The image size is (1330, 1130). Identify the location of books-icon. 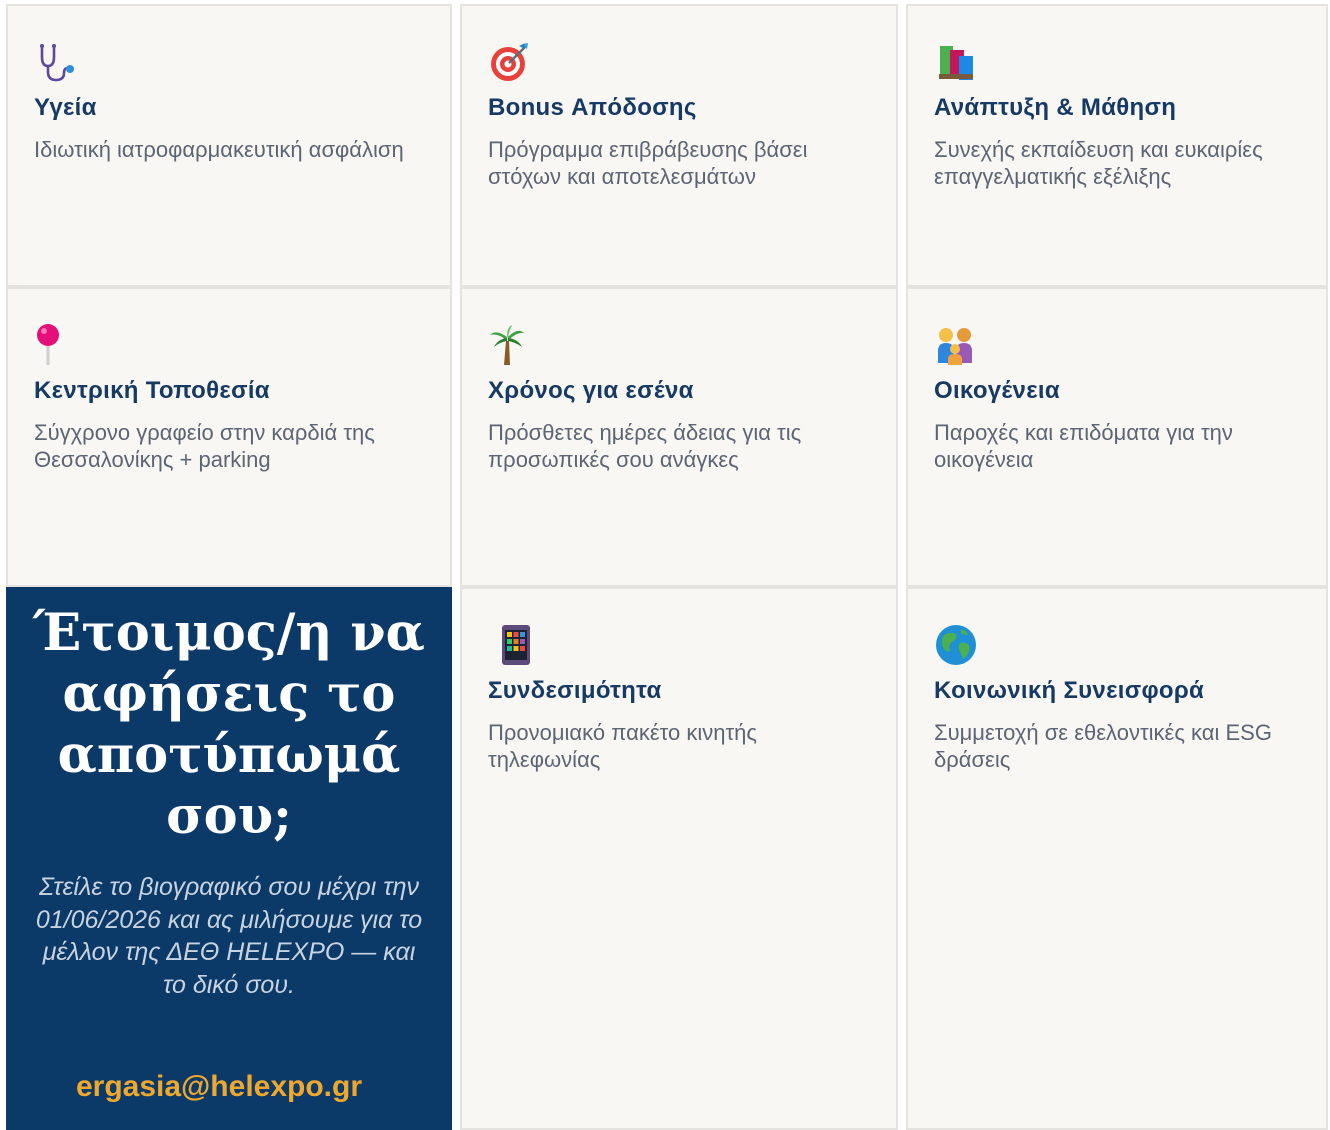
(956, 63).